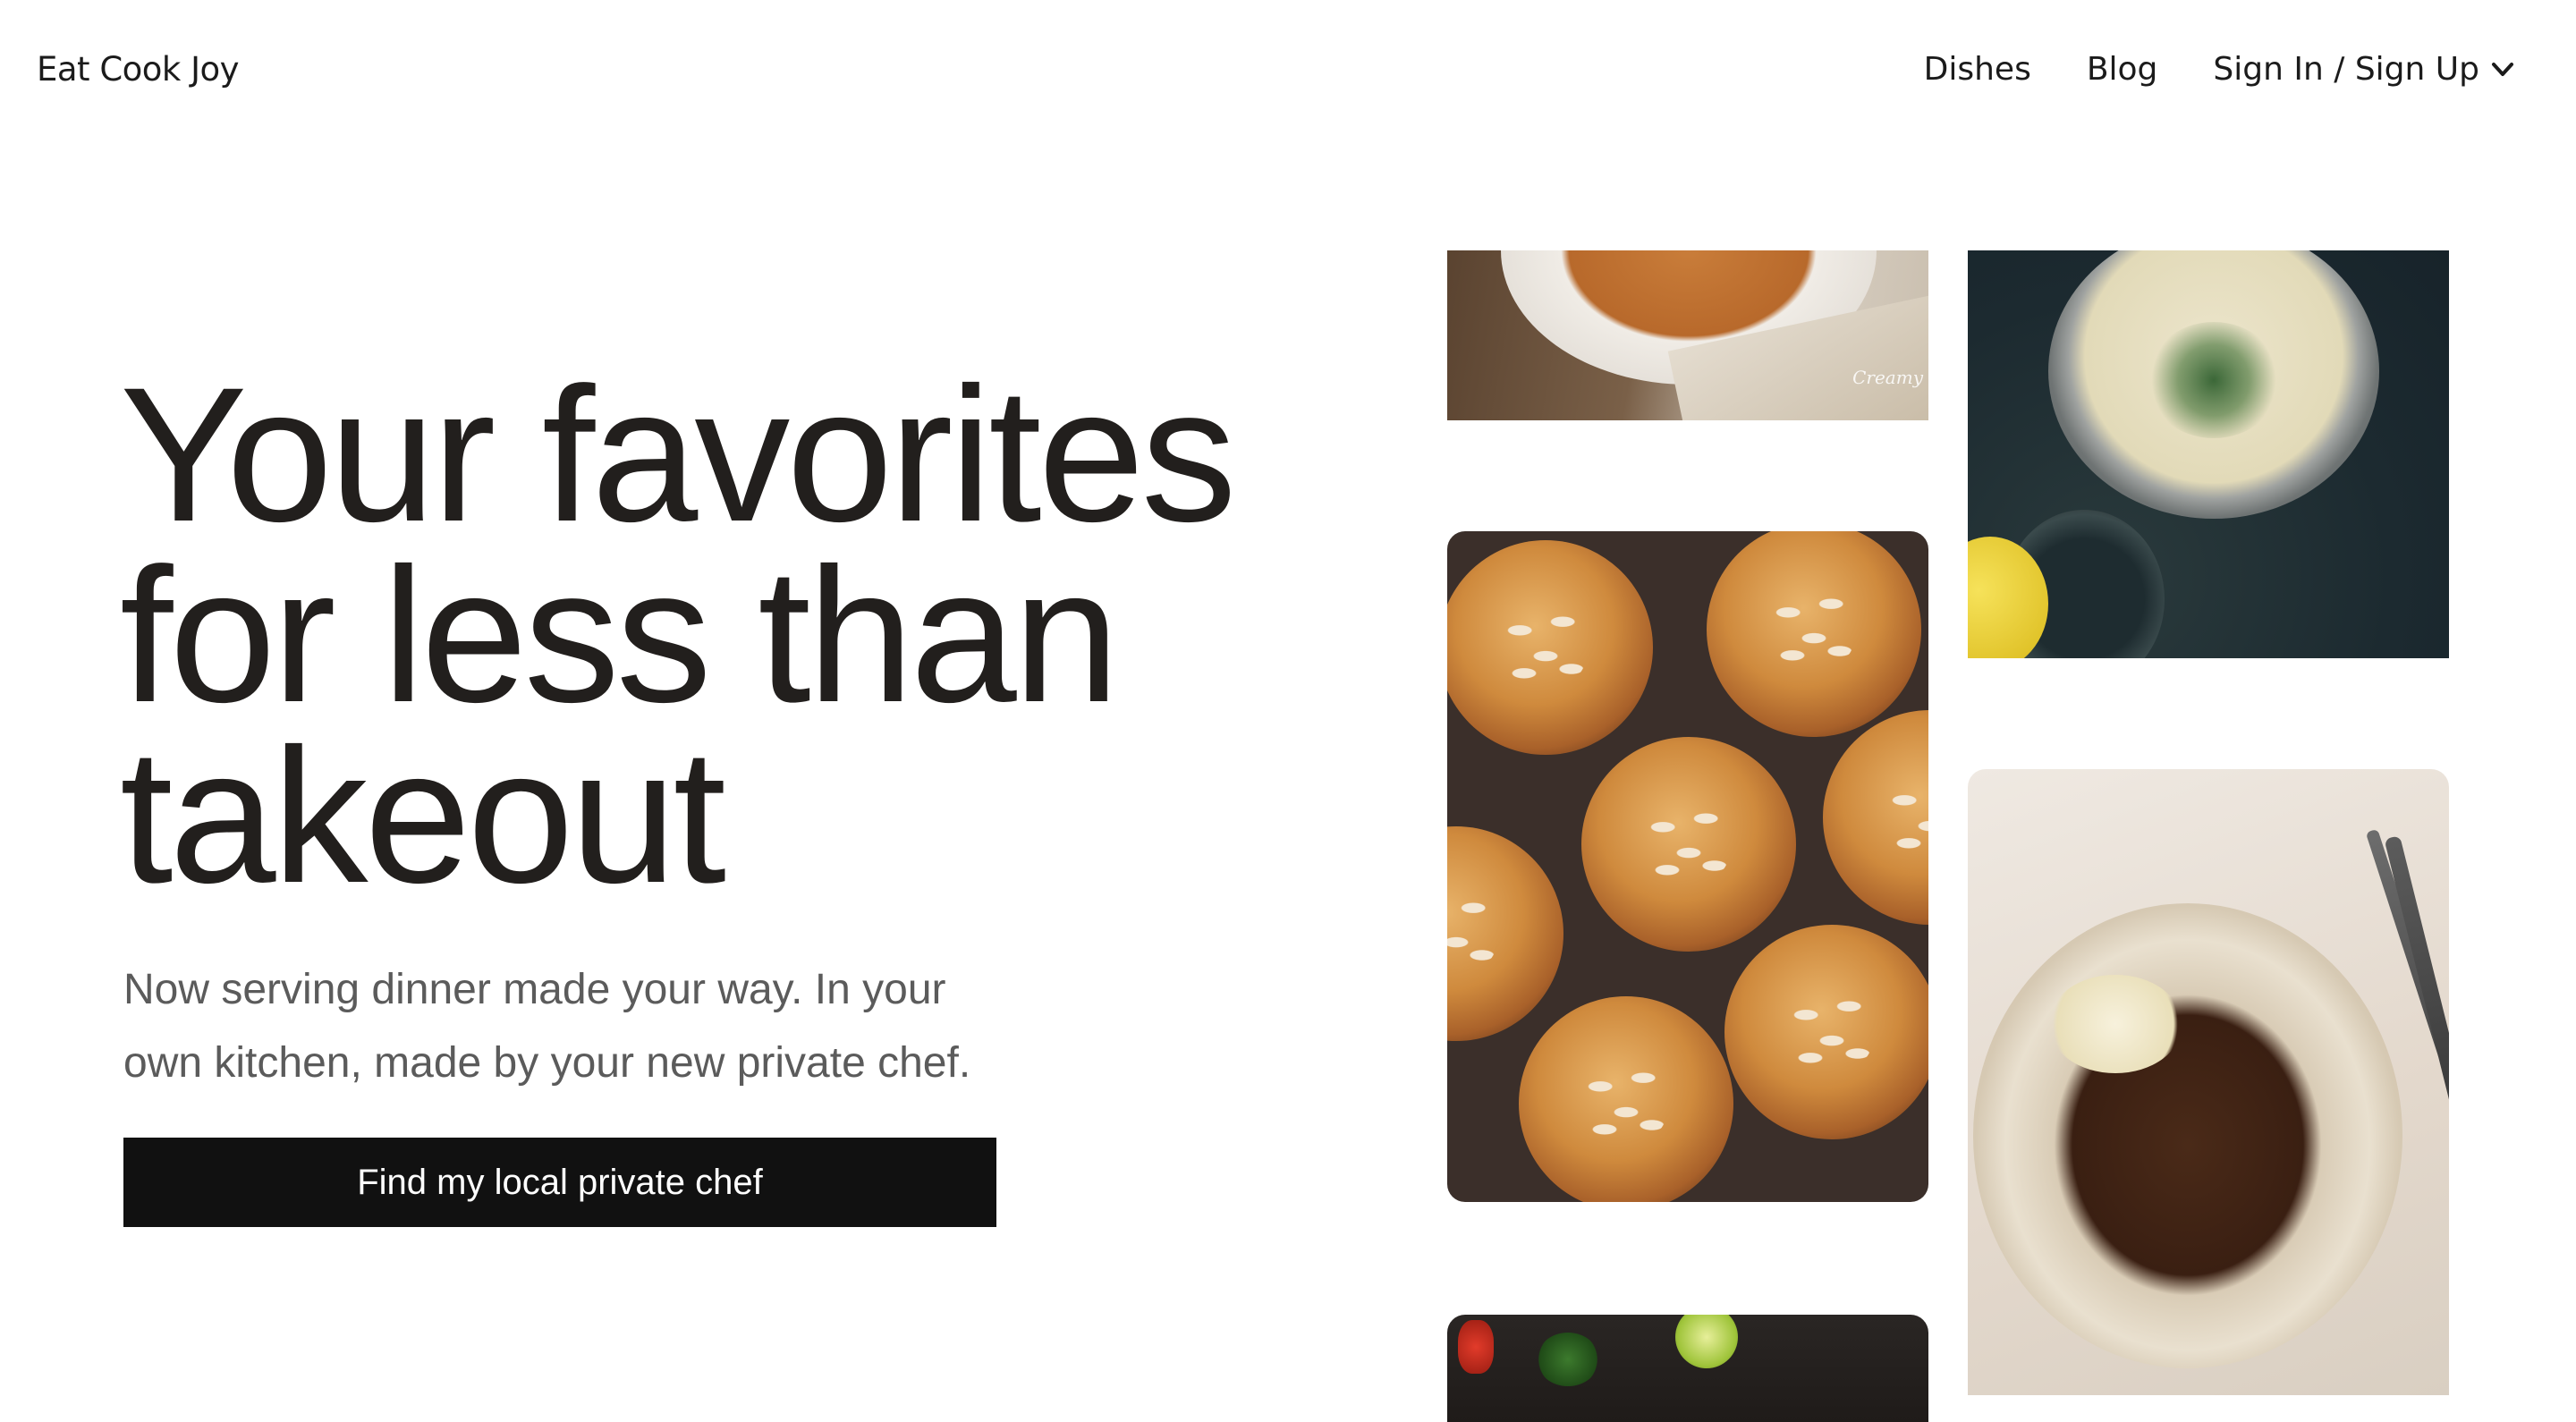 The width and height of the screenshot is (2576, 1422). I want to click on nav-account-dropdown: Sign In / Sign Up, so click(2364, 70).